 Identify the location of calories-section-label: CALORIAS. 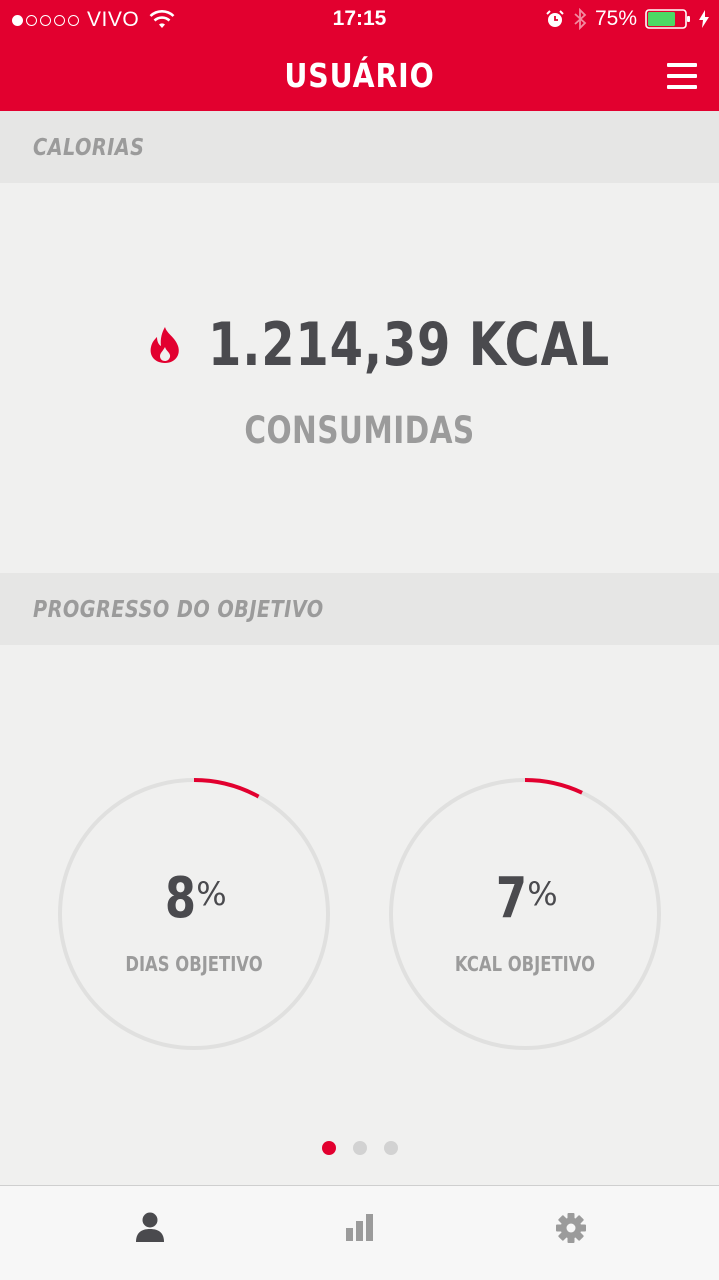
(89, 148).